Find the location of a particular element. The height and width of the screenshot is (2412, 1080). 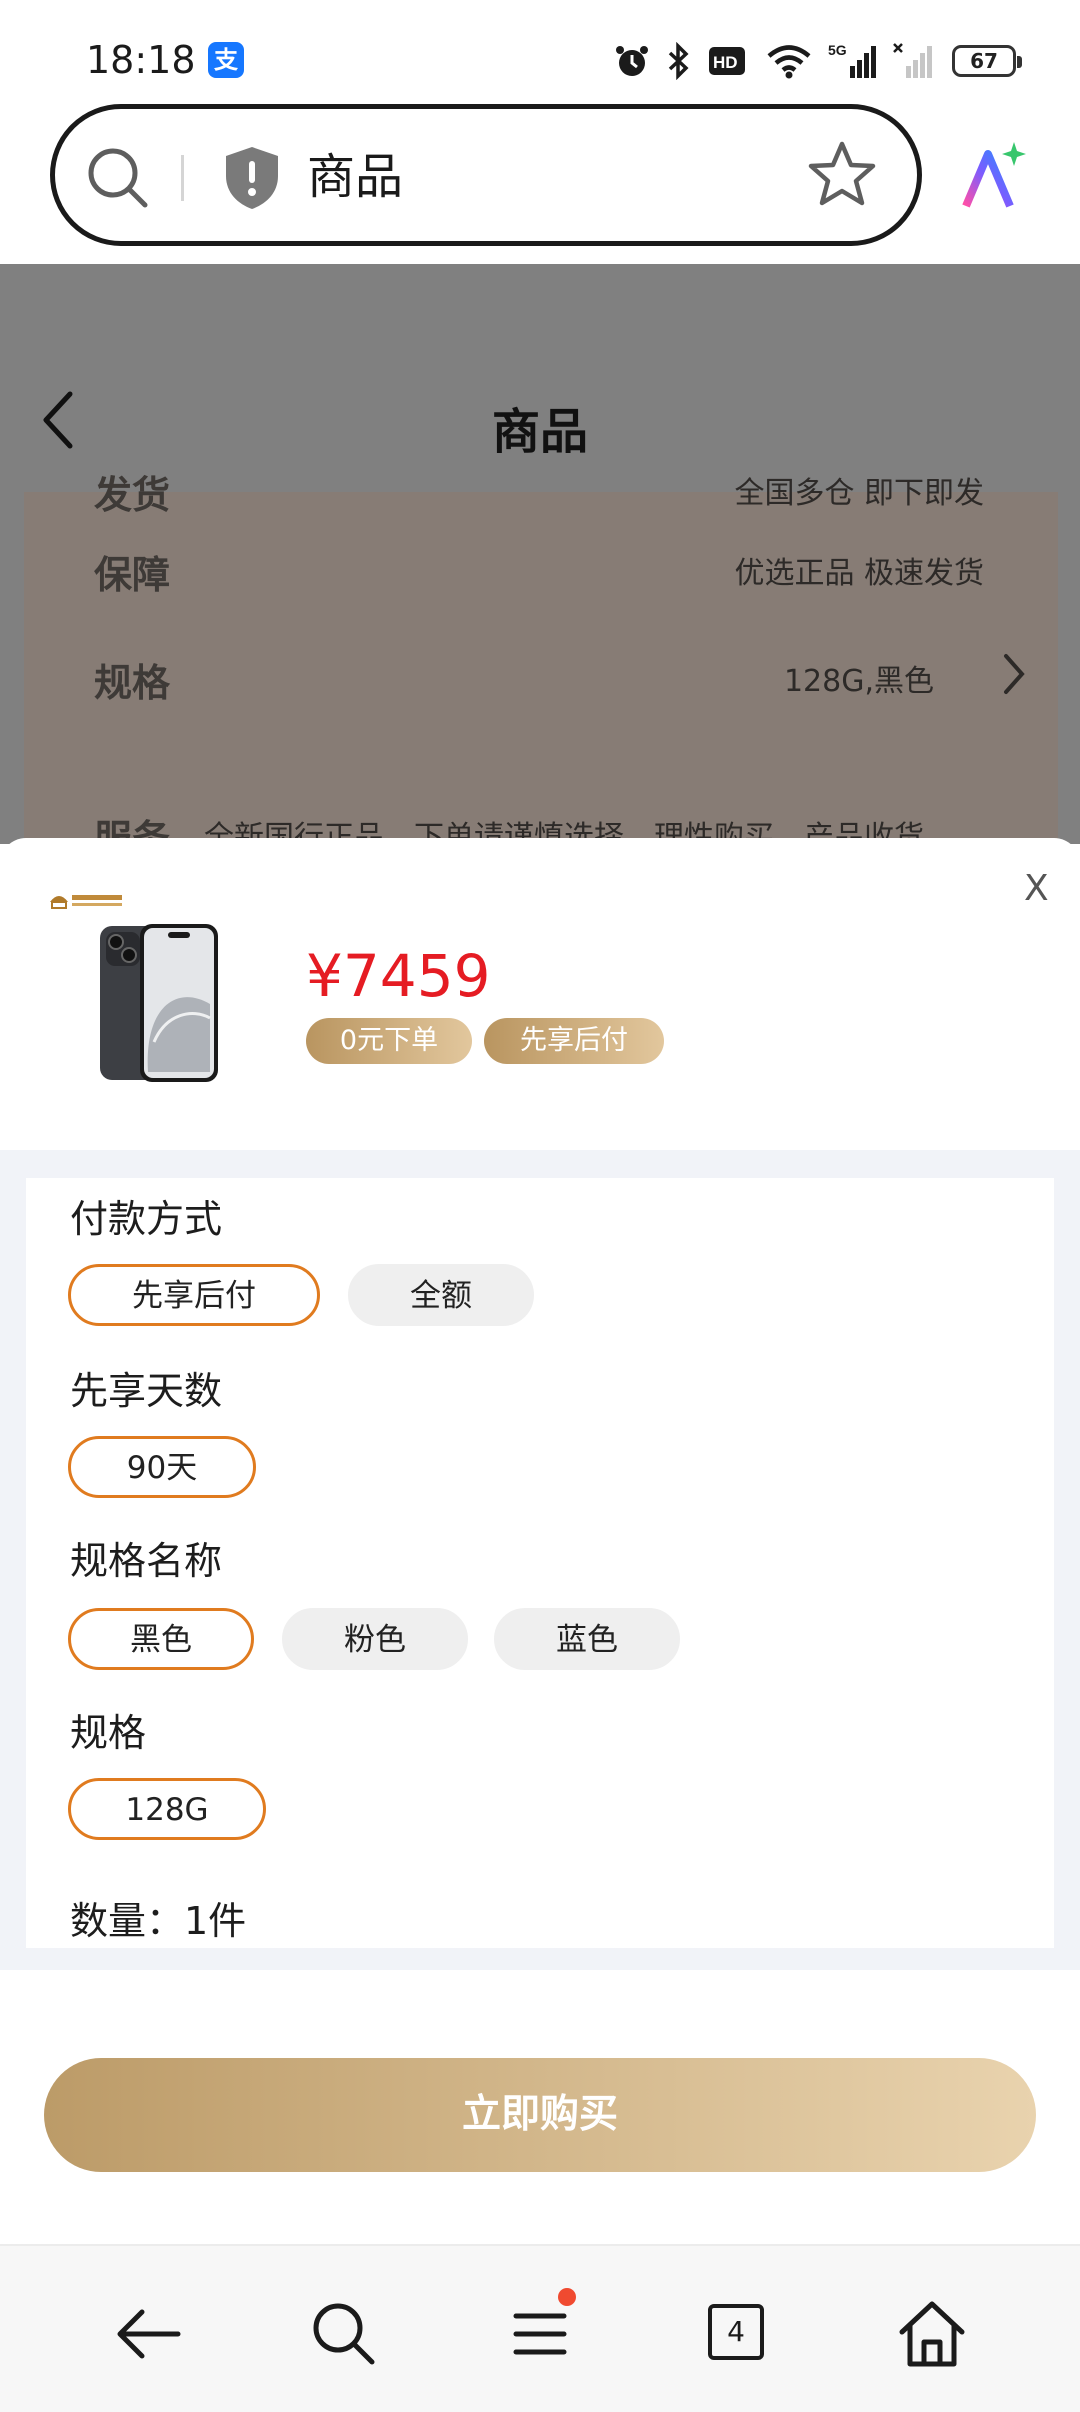

detail-value: 全国多仓 即下即发 is located at coordinates (859, 493).